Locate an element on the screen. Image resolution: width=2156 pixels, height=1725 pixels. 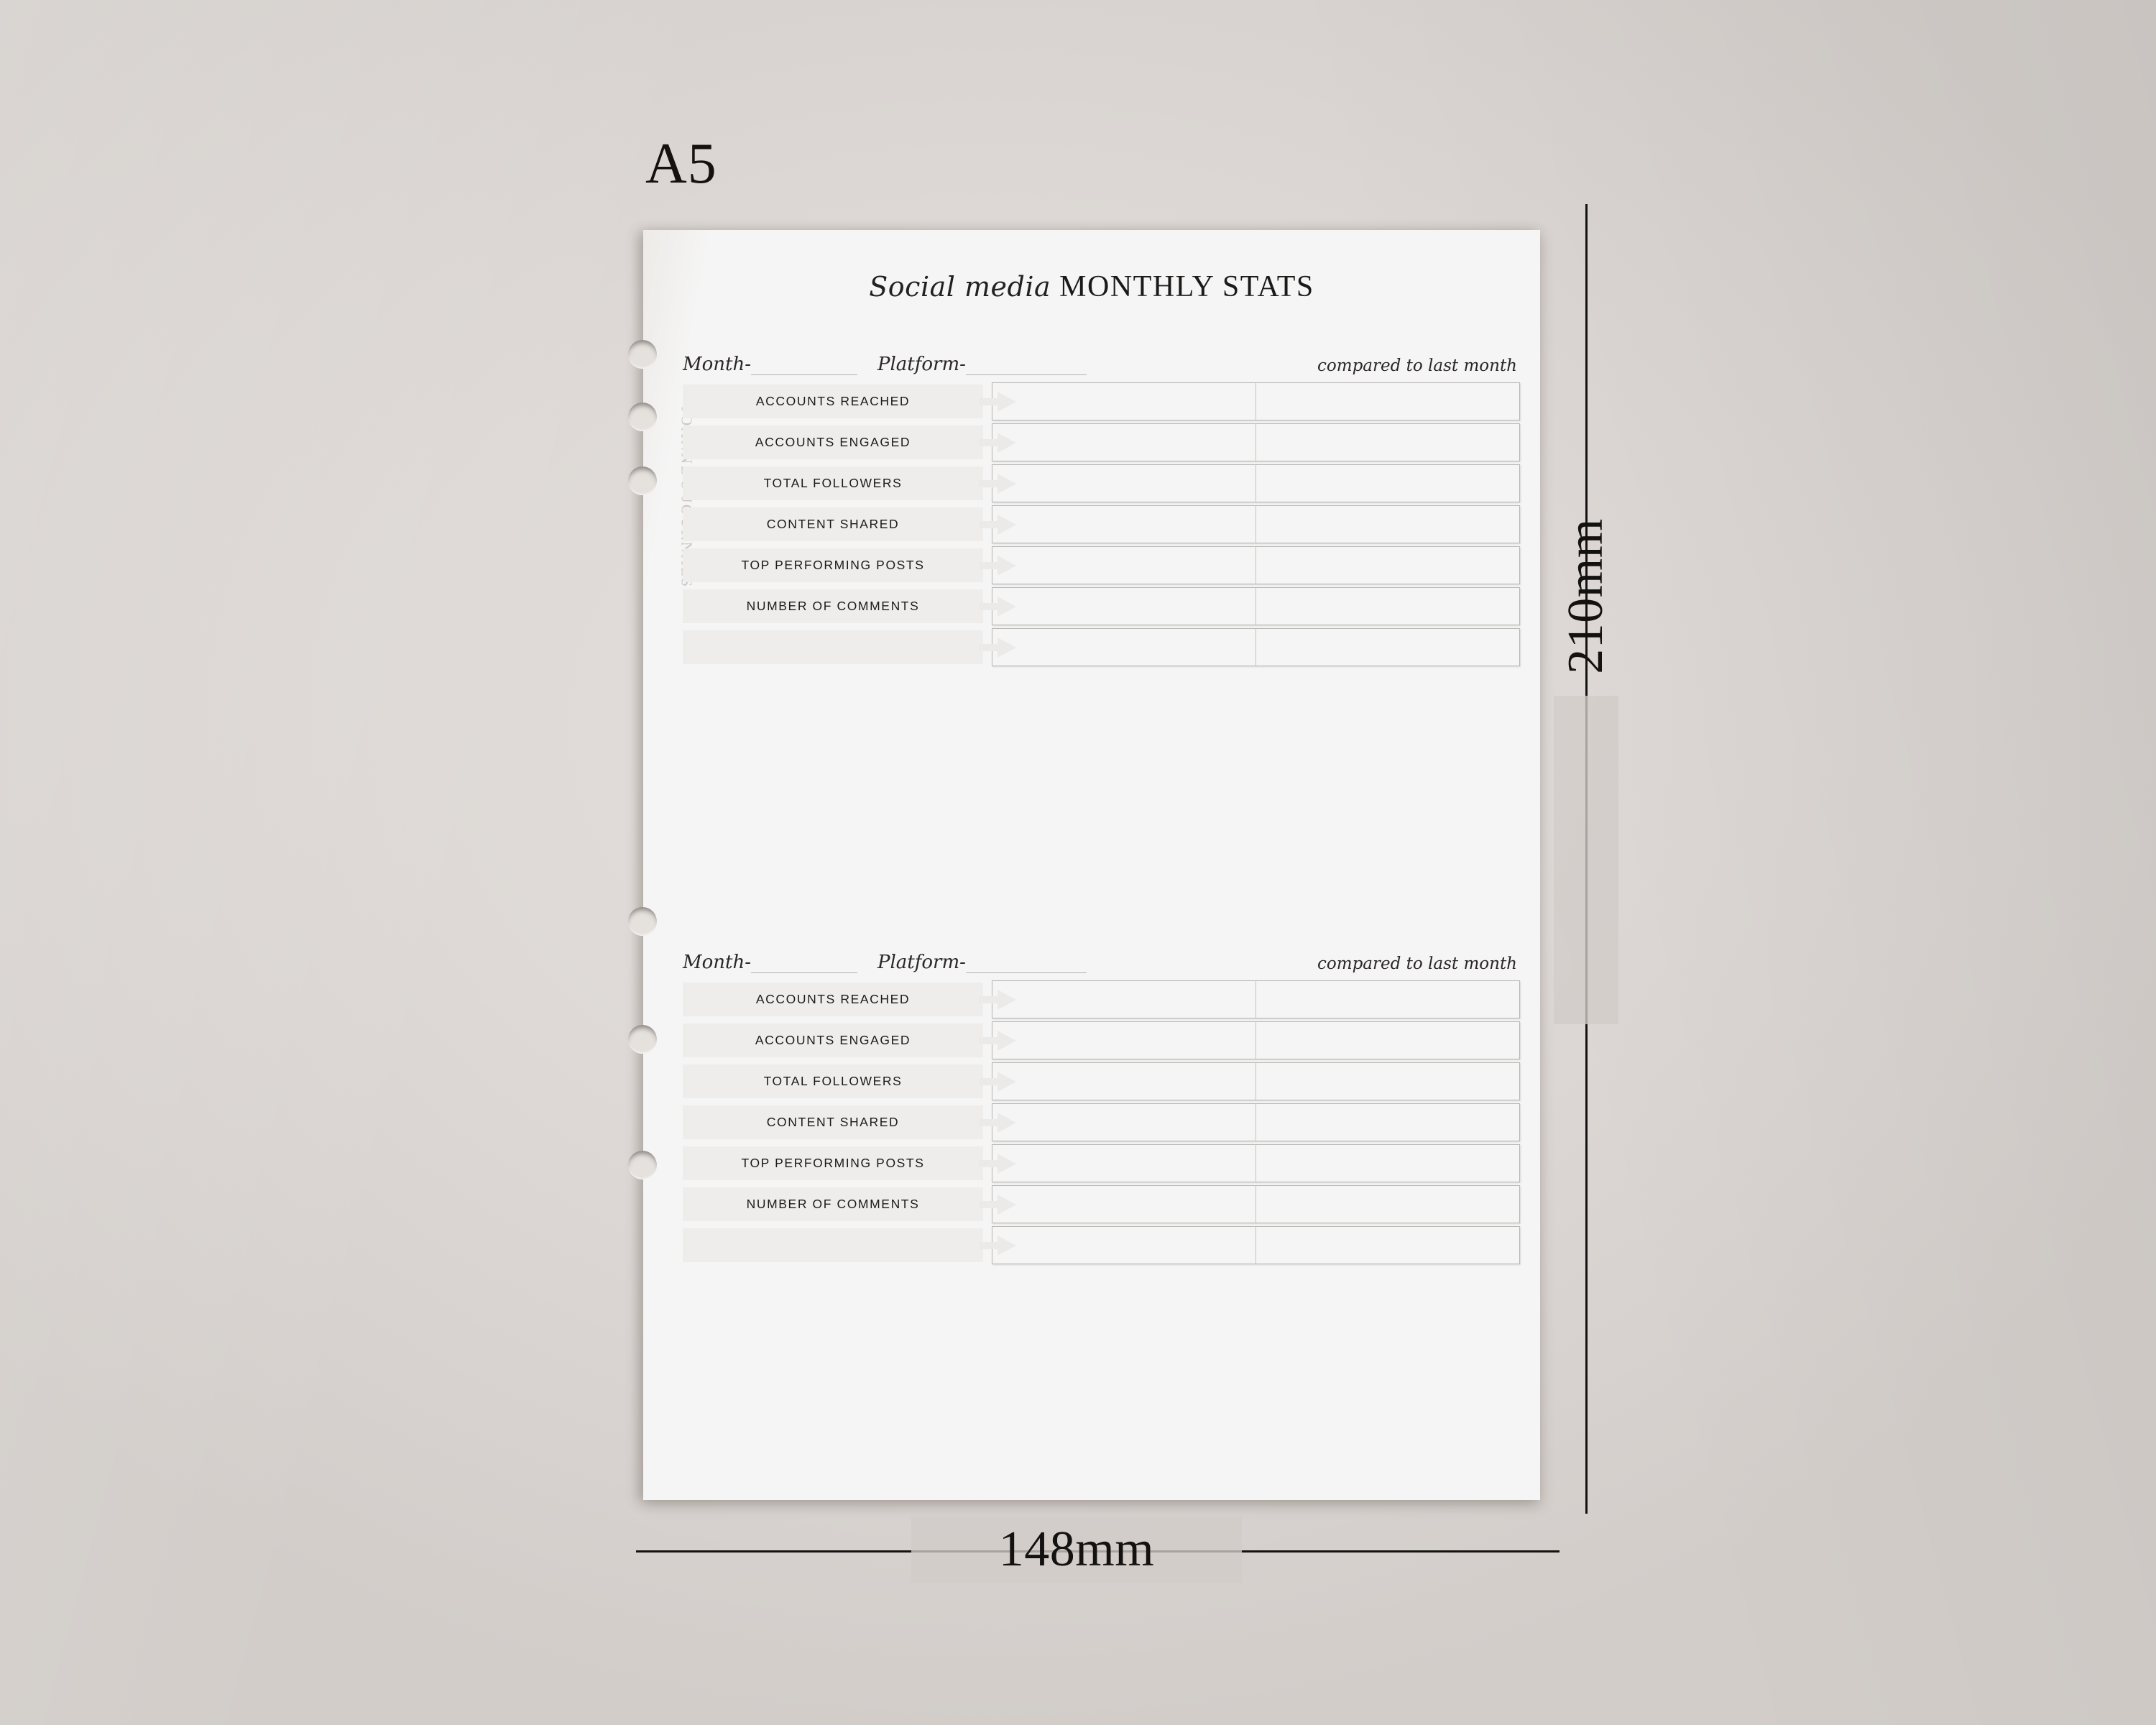
platform-label-1: Platform- is located at coordinates (921, 364).